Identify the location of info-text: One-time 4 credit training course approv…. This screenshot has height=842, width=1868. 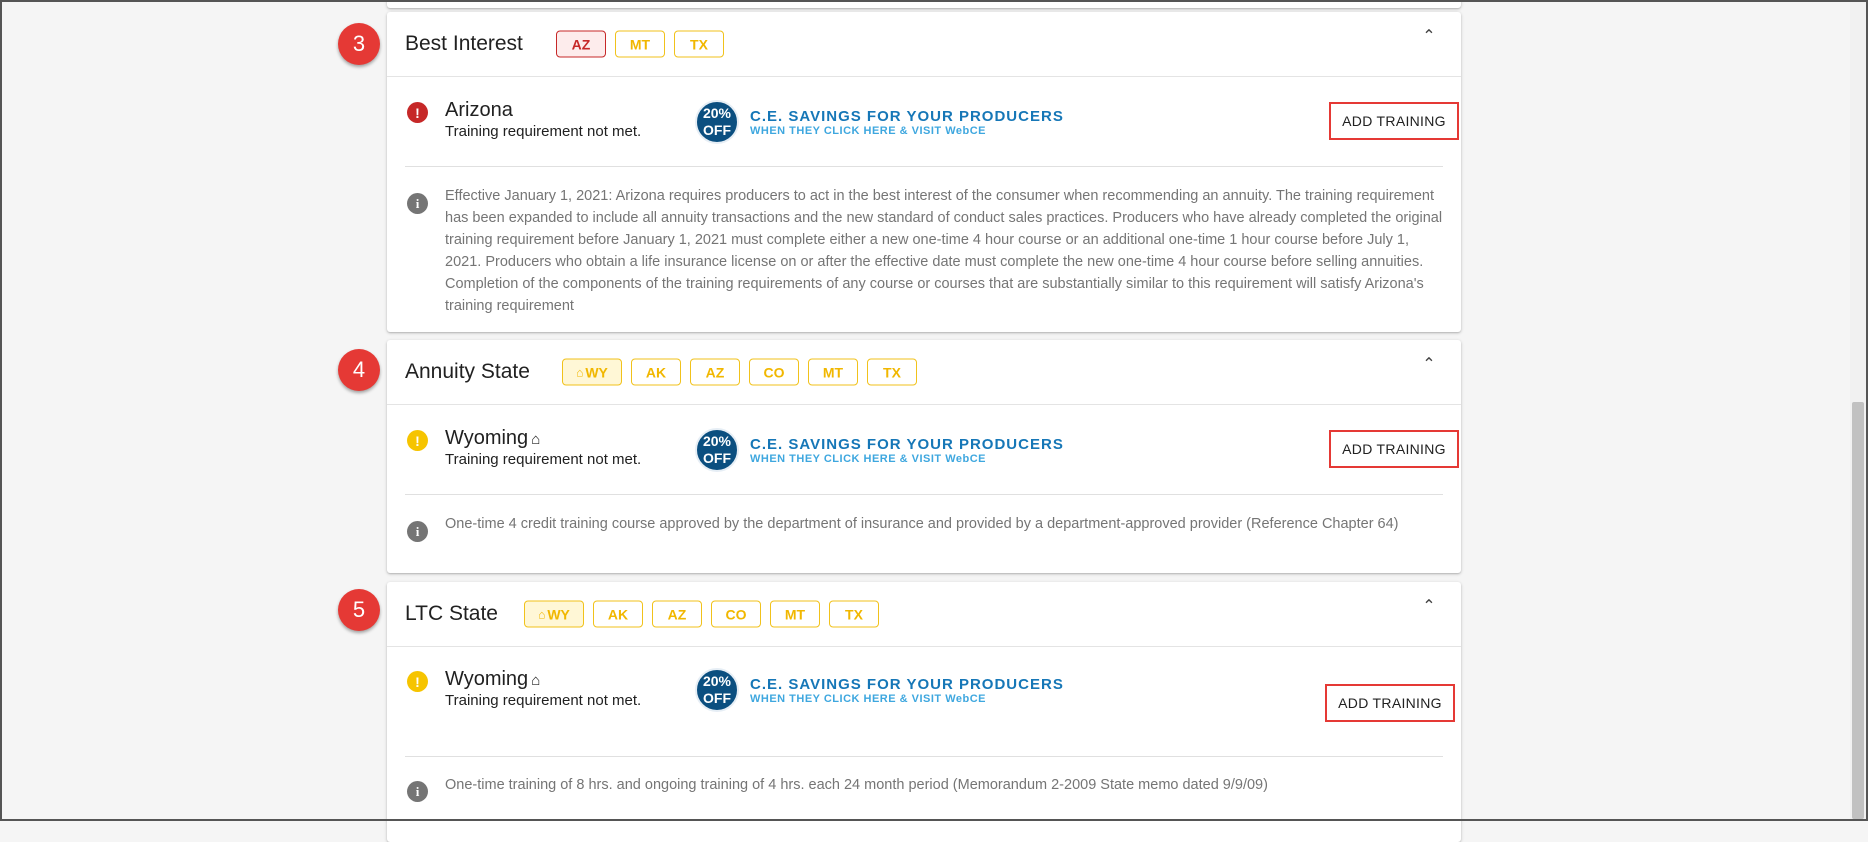
(922, 524).